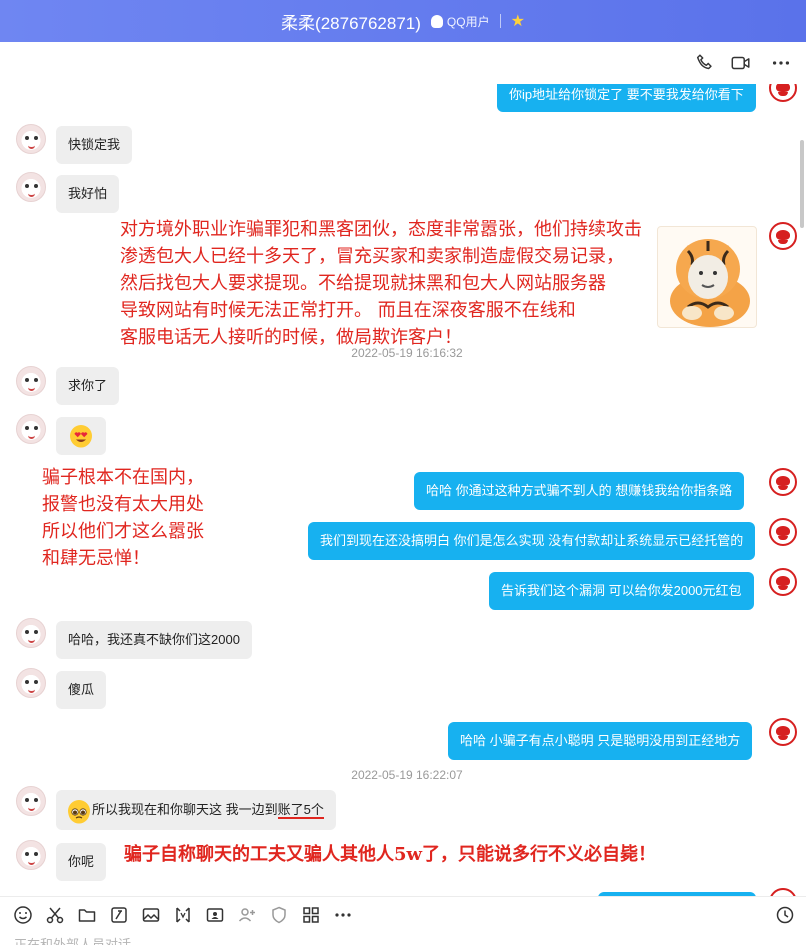 This screenshot has width=806, height=945. I want to click on message-incoming: 所以我现在和你聊天这 我一边到账了5个, so click(196, 810).